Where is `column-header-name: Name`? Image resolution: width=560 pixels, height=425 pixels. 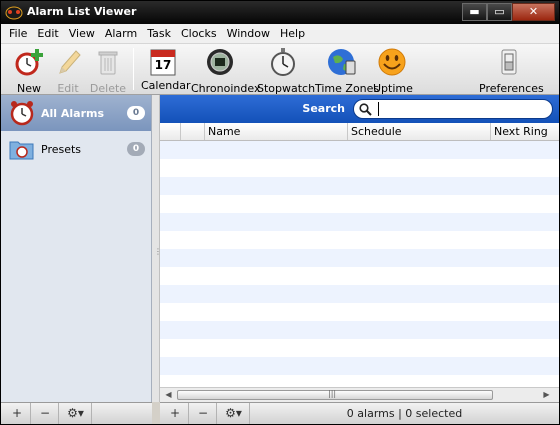 column-header-name: Name is located at coordinates (275, 131).